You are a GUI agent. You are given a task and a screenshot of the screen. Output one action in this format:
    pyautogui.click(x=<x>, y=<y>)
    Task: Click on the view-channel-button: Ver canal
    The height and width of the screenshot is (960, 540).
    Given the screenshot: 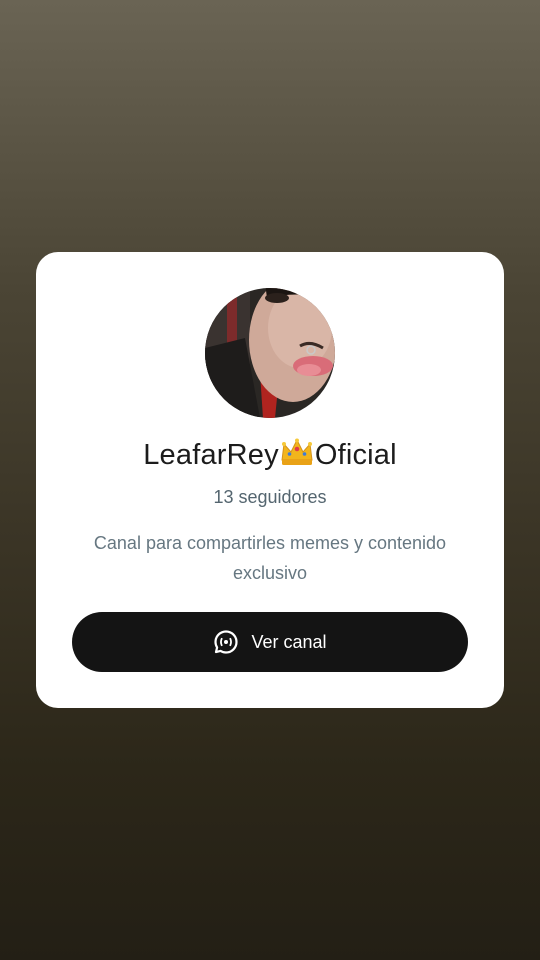 What is the action you would take?
    pyautogui.click(x=270, y=642)
    